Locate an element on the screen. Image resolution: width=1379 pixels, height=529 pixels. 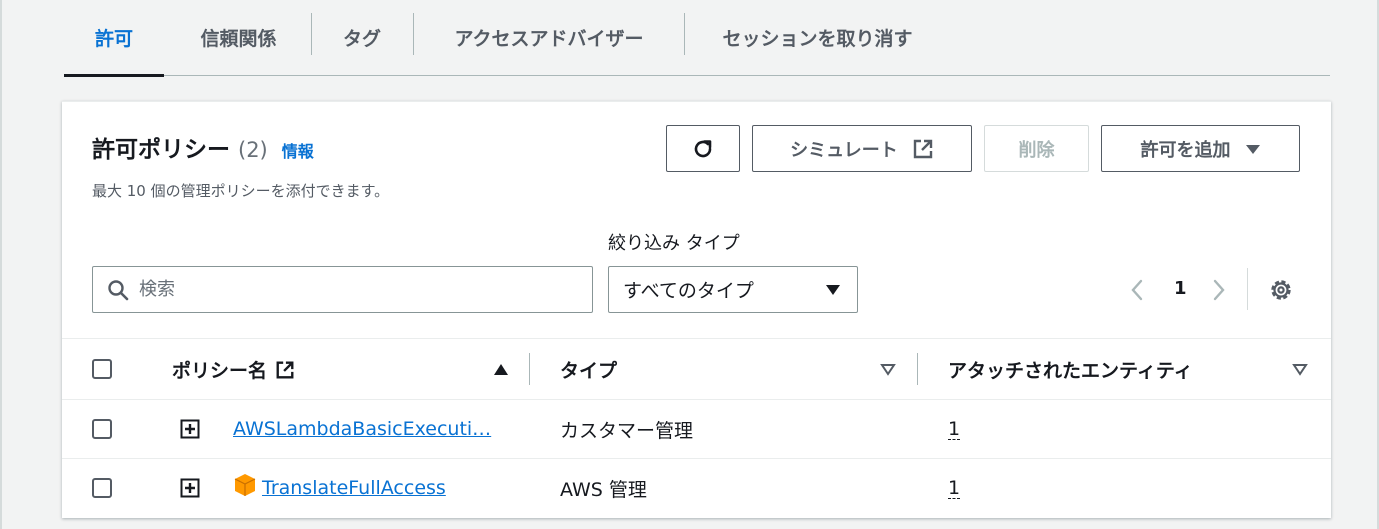
search-field is located at coordinates (342, 289).